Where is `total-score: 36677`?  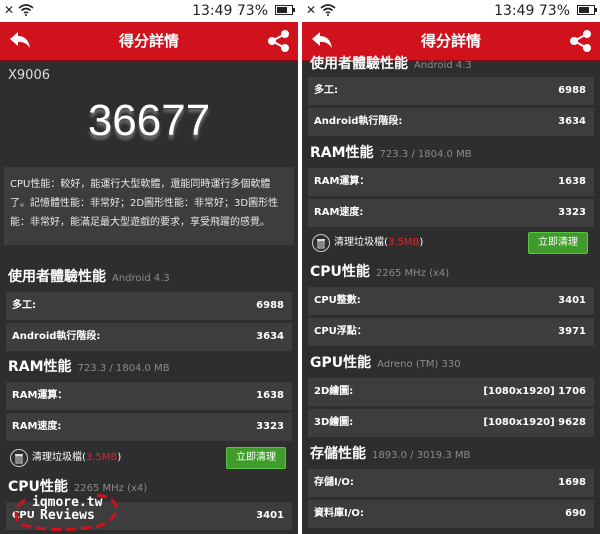 total-score: 36677 is located at coordinates (149, 120).